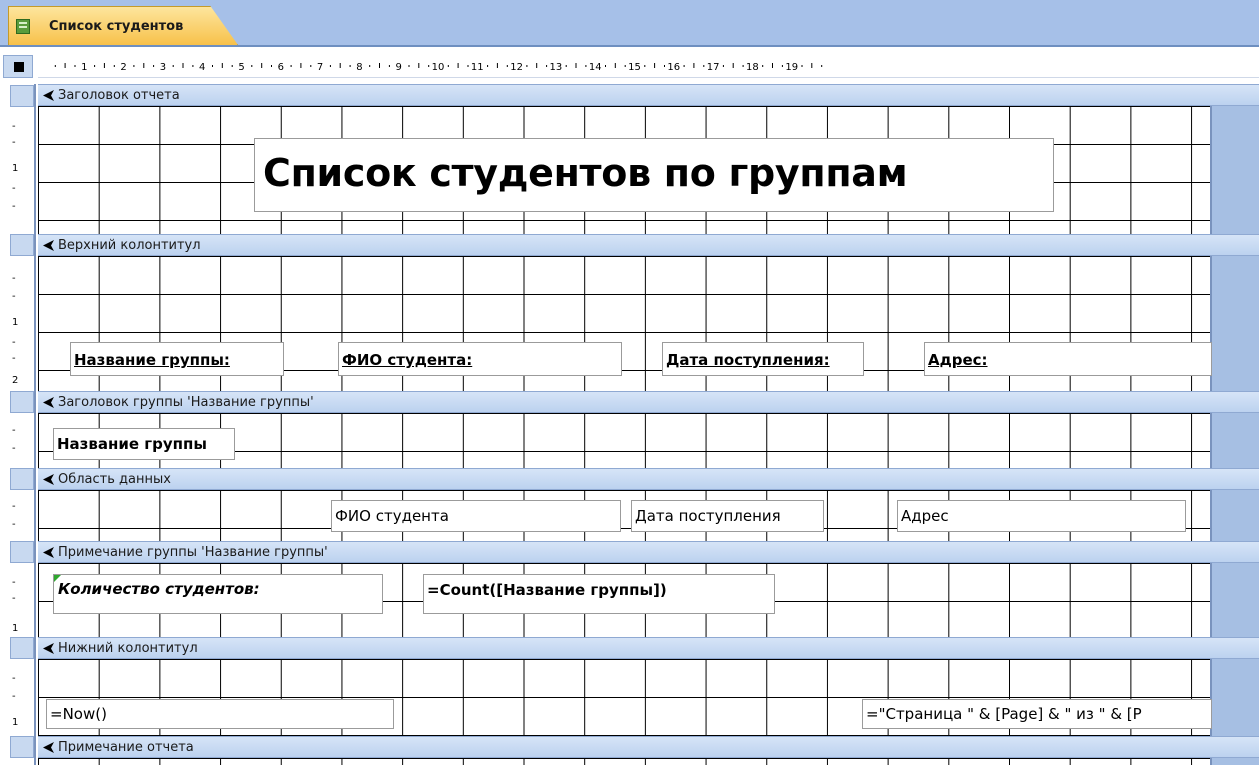 The width and height of the screenshot is (1259, 765). What do you see at coordinates (22, 402) in the screenshot?
I see `section-selector-group-header` at bounding box center [22, 402].